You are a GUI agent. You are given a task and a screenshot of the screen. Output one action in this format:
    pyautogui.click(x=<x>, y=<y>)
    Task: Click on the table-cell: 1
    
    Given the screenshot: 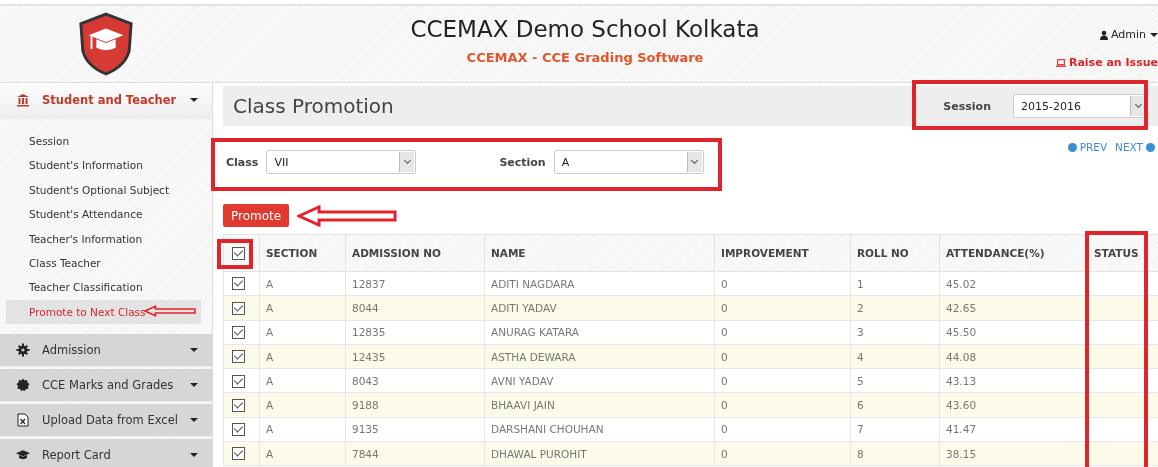 What is the action you would take?
    pyautogui.click(x=860, y=283)
    